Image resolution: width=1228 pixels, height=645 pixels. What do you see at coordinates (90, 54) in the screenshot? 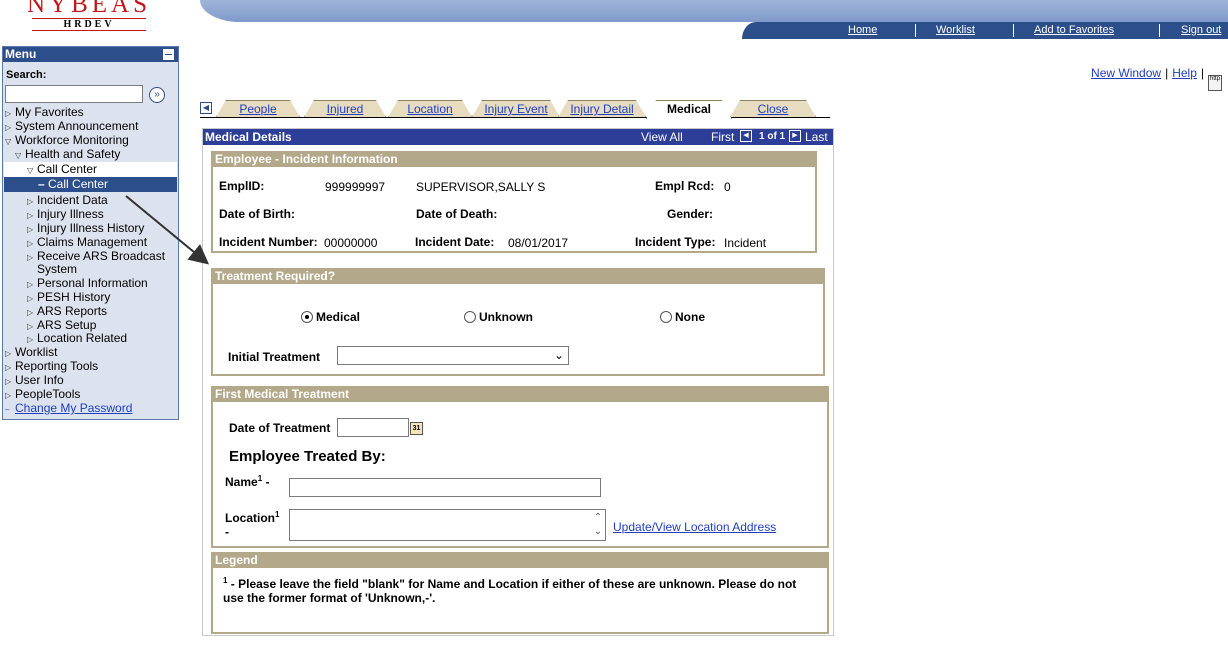
I see `menu-header: Menu` at bounding box center [90, 54].